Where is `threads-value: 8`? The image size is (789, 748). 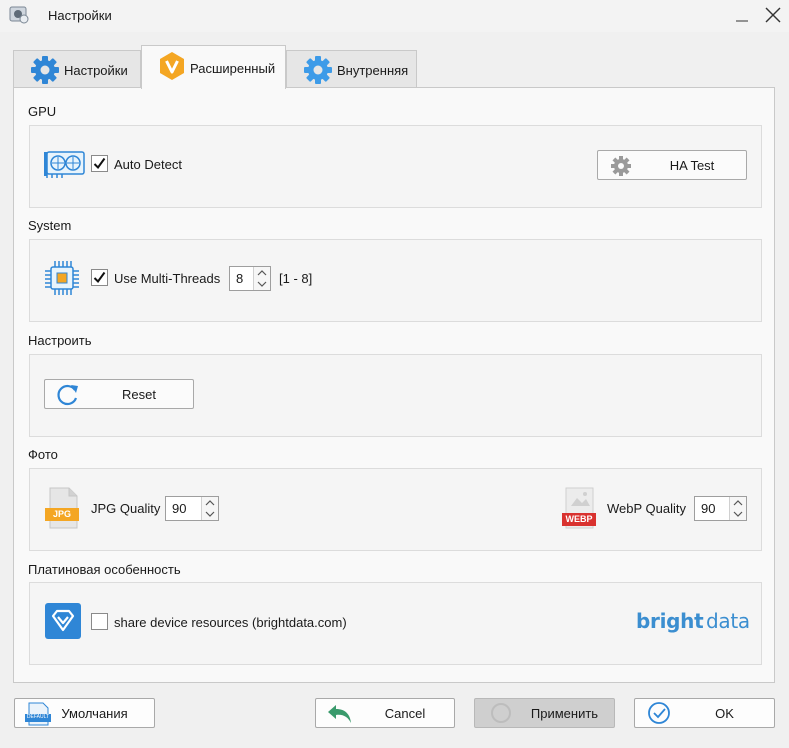 threads-value: 8 is located at coordinates (240, 278).